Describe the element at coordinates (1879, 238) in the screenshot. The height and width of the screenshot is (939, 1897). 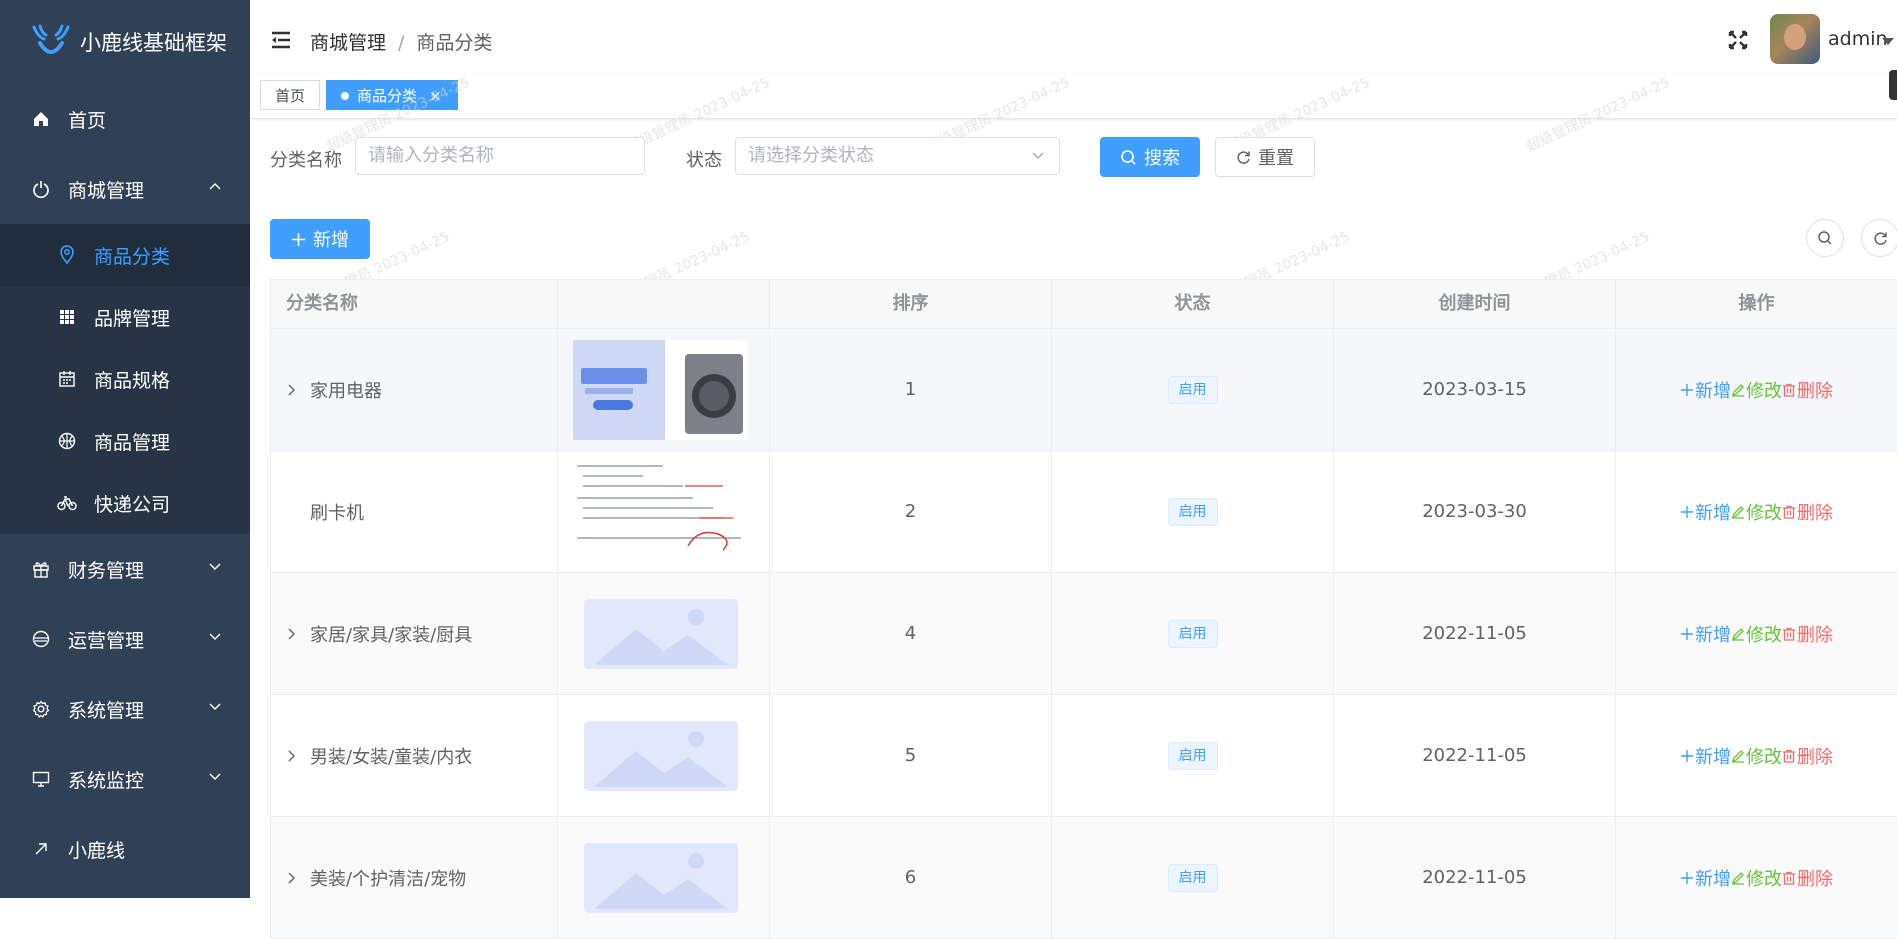
I see `refresh-button` at that location.